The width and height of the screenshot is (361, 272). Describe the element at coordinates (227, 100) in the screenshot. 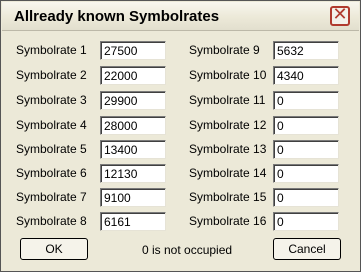

I see `symbolrate-label: Symbolrate 11` at that location.